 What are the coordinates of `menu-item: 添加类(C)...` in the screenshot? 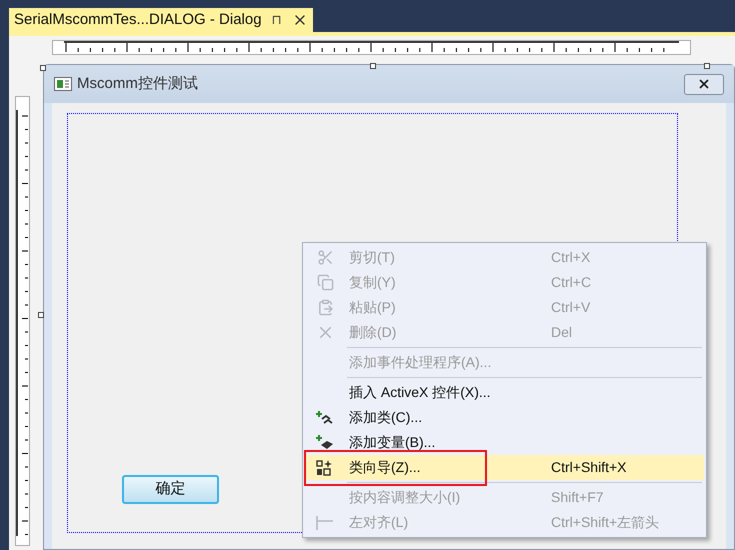 It's located at (504, 417).